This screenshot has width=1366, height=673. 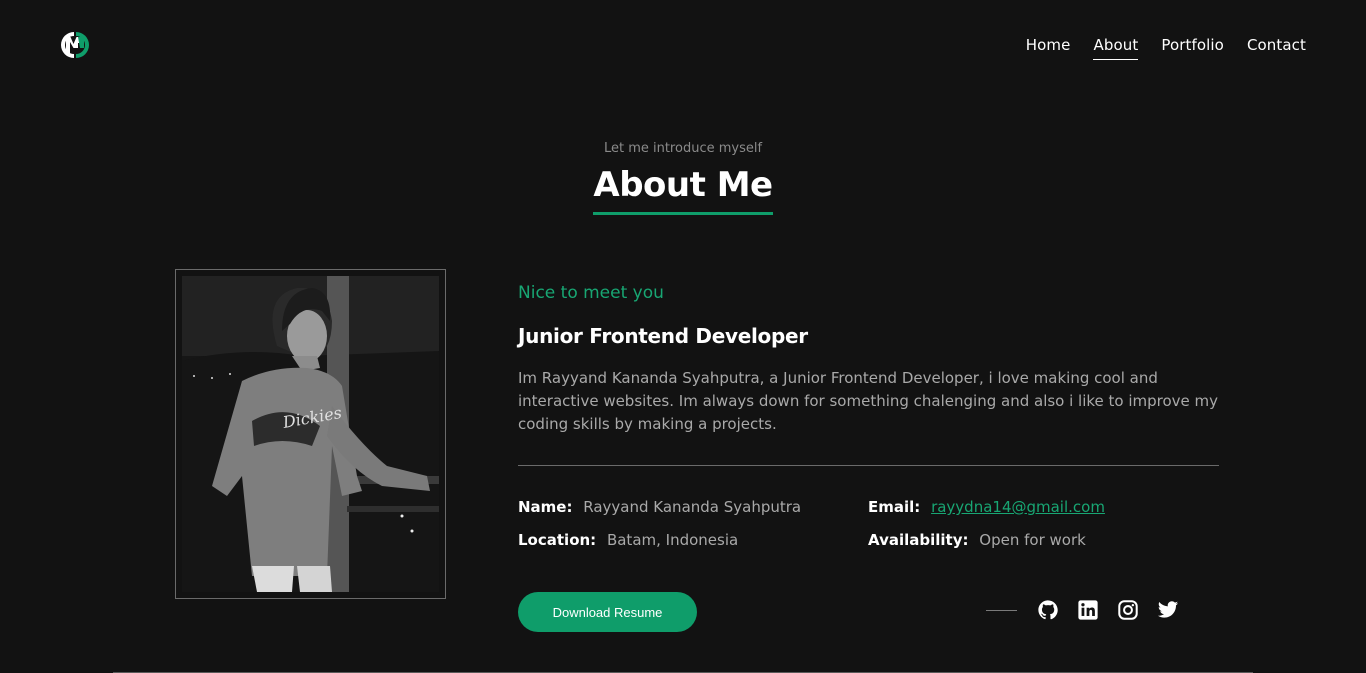 What do you see at coordinates (591, 293) in the screenshot?
I see `greeting-text: Nice to meet you` at bounding box center [591, 293].